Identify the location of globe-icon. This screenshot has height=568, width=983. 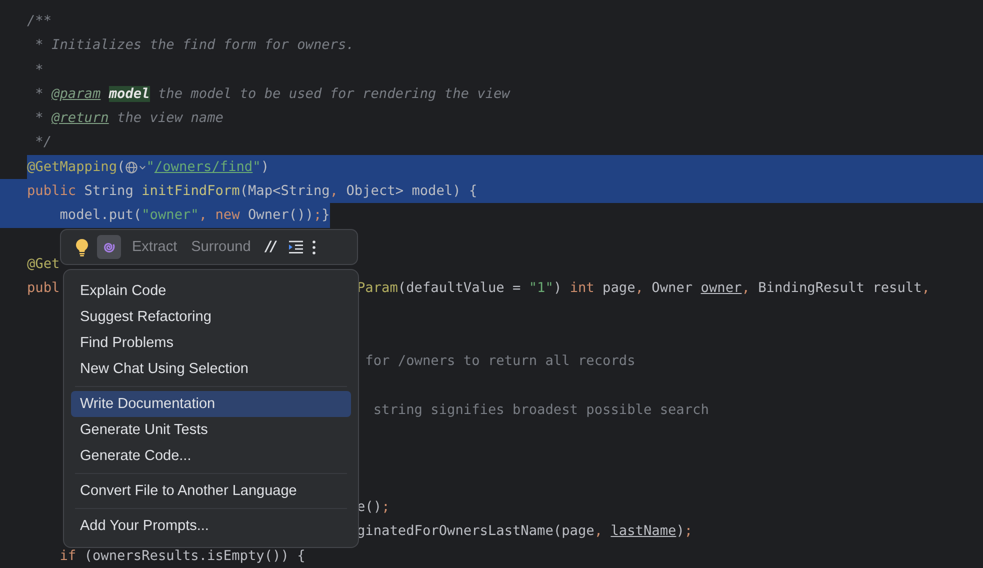
(131, 167).